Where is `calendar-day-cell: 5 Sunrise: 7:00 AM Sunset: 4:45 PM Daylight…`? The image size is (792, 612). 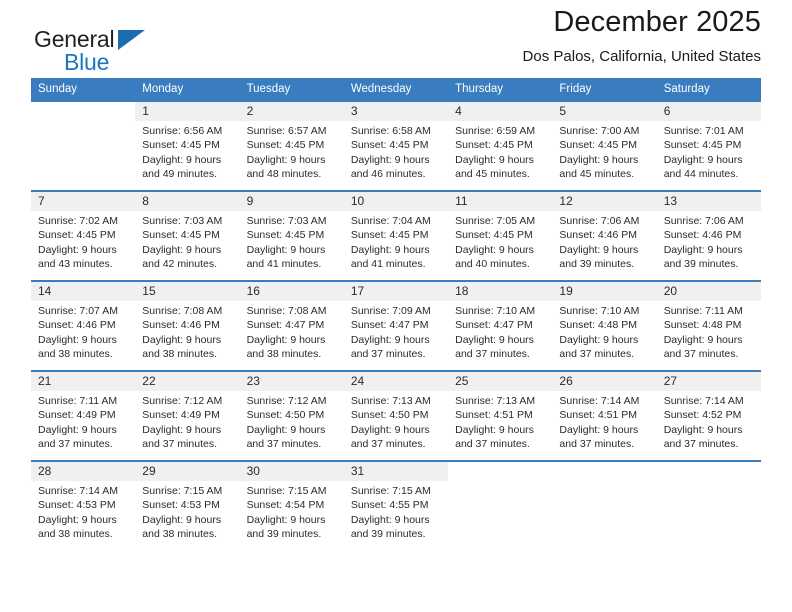
calendar-day-cell: 5 Sunrise: 7:00 AM Sunset: 4:45 PM Daylight… is located at coordinates (604, 145).